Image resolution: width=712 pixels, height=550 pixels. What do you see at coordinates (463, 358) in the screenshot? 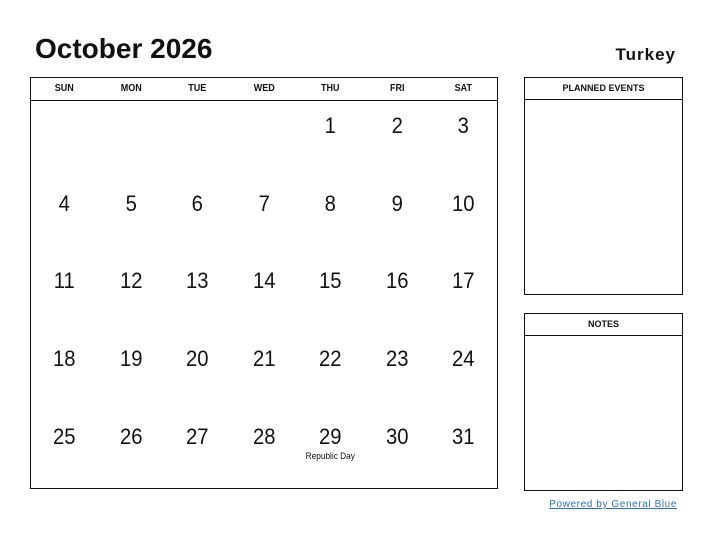
I see `day-number: 24` at bounding box center [463, 358].